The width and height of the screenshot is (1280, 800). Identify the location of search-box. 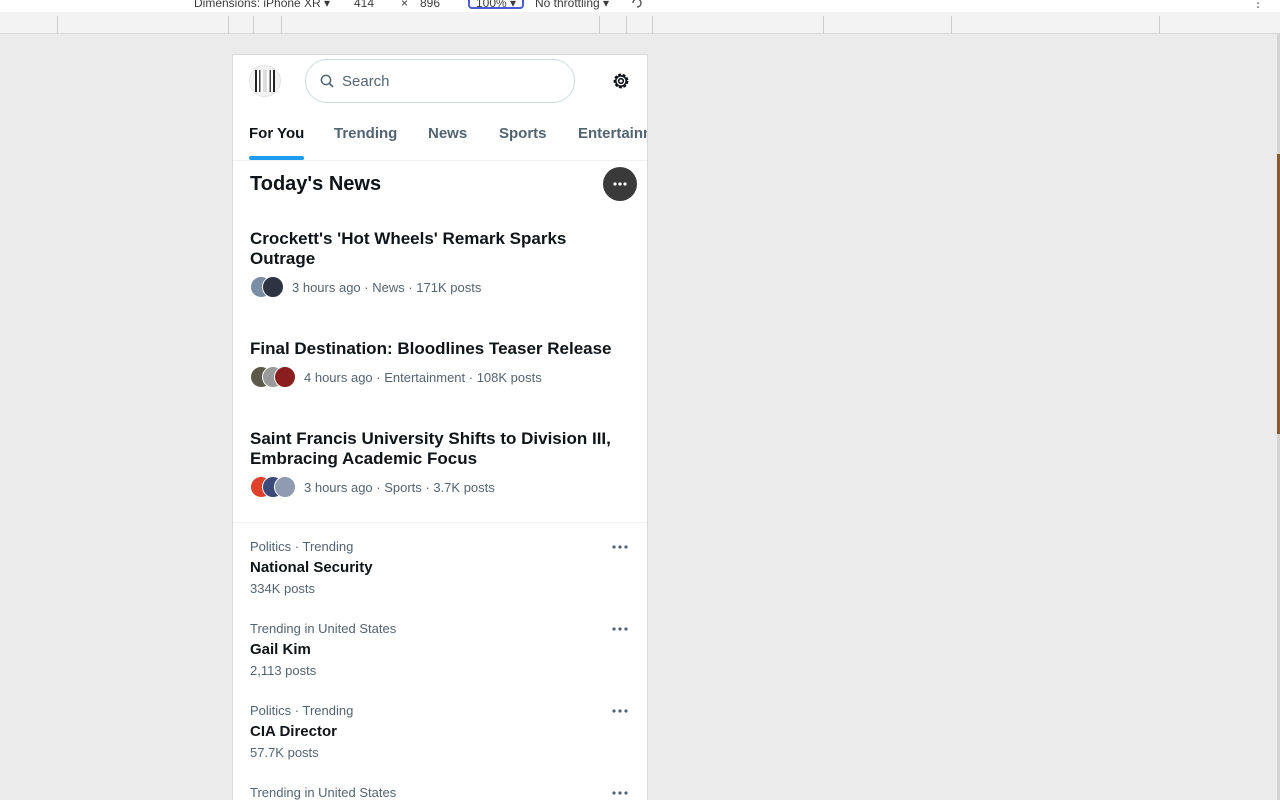
(440, 81).